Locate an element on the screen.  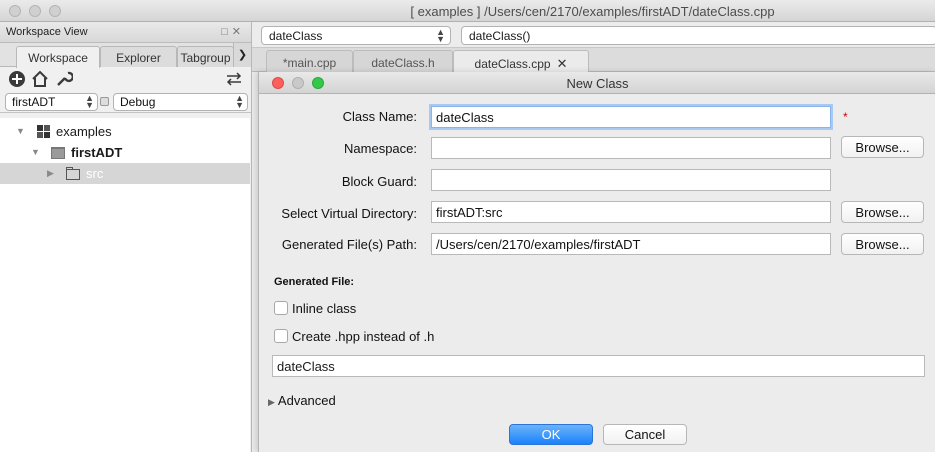
cancel-button: Cancel is located at coordinates (645, 434).